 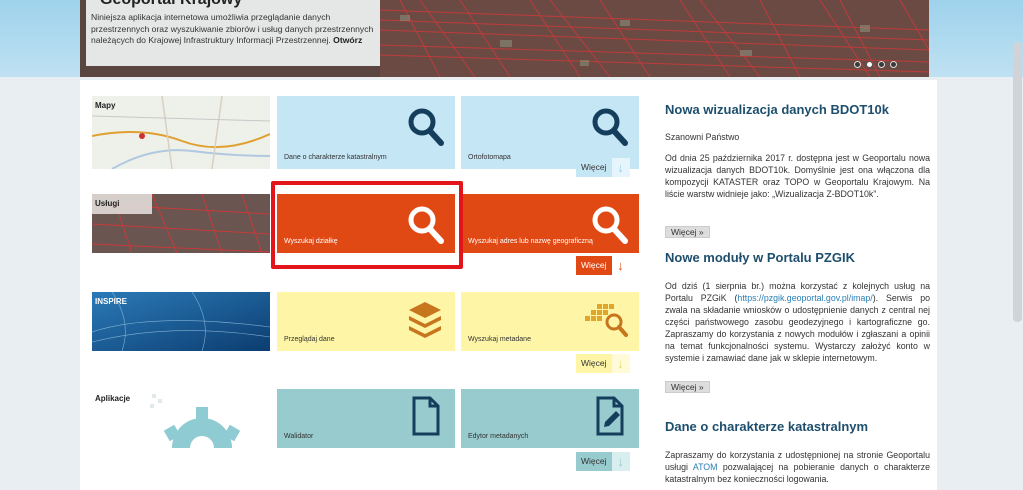 What do you see at coordinates (113, 398) in the screenshot?
I see `row-label-apps: Aplikacje` at bounding box center [113, 398].